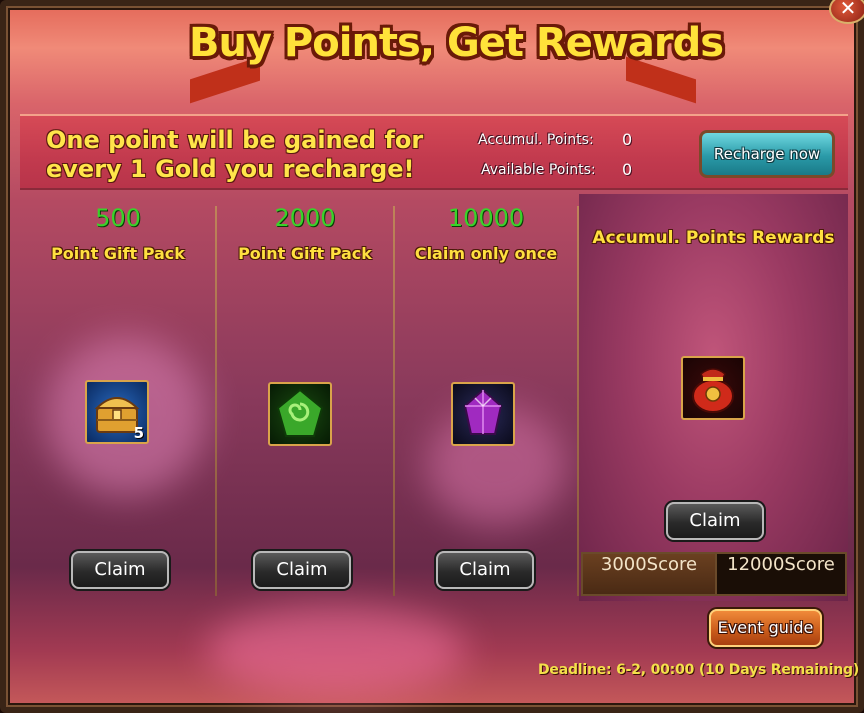 This screenshot has height=713, width=864. What do you see at coordinates (765, 628) in the screenshot?
I see `event-guide-button: Event guide` at bounding box center [765, 628].